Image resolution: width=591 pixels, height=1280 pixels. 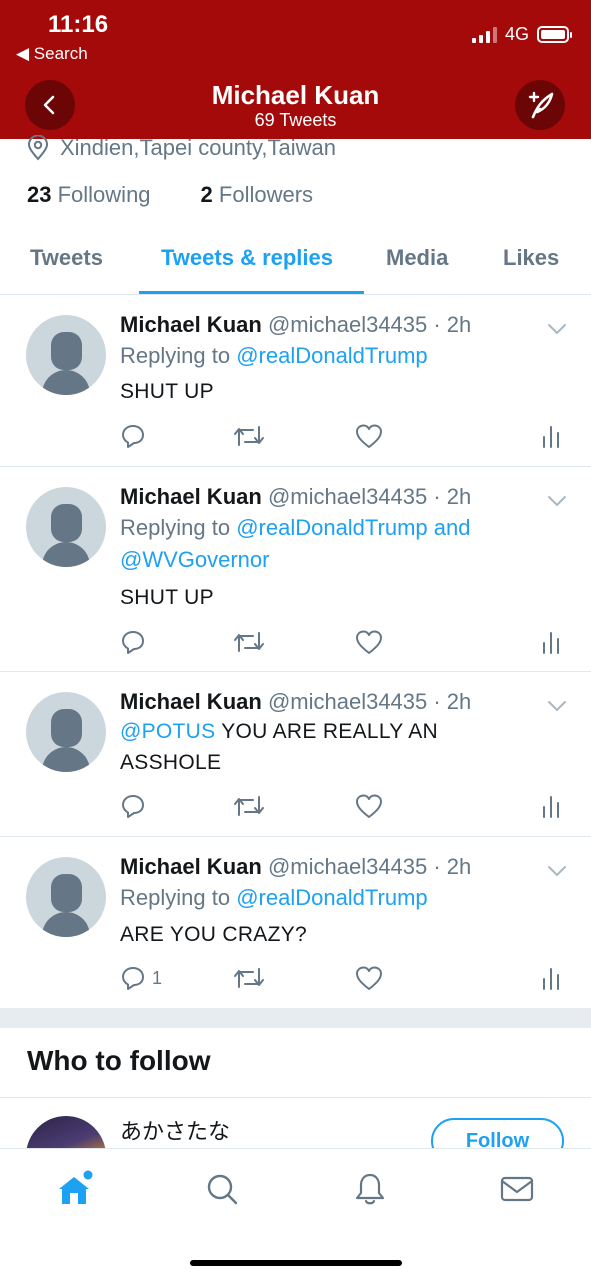 What do you see at coordinates (417, 258) in the screenshot?
I see `tab-media: Media` at bounding box center [417, 258].